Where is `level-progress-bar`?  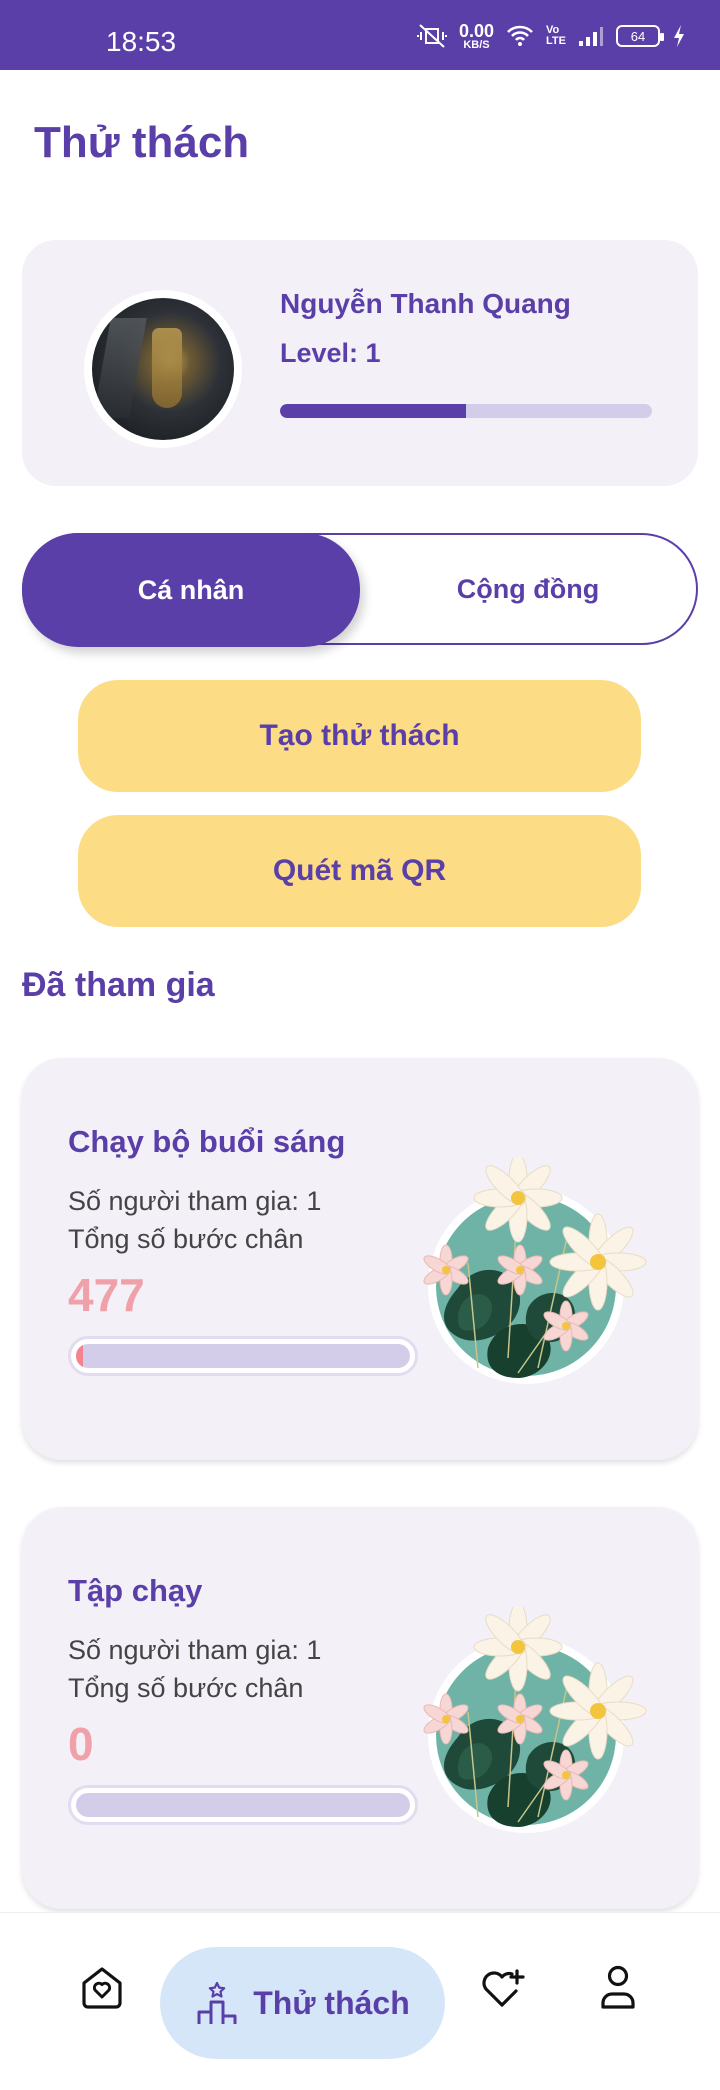 level-progress-bar is located at coordinates (466, 411).